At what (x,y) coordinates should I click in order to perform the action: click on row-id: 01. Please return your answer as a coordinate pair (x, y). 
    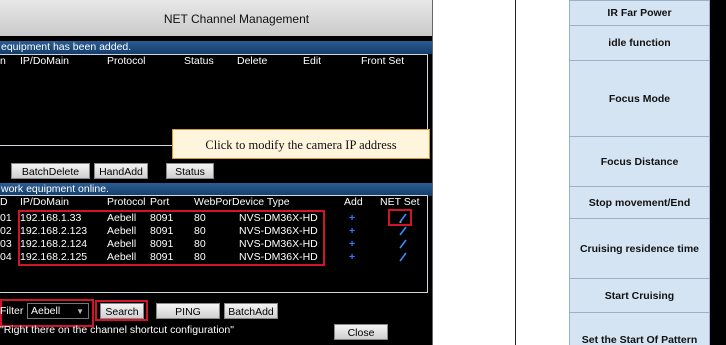
    Looking at the image, I should click on (6, 218).